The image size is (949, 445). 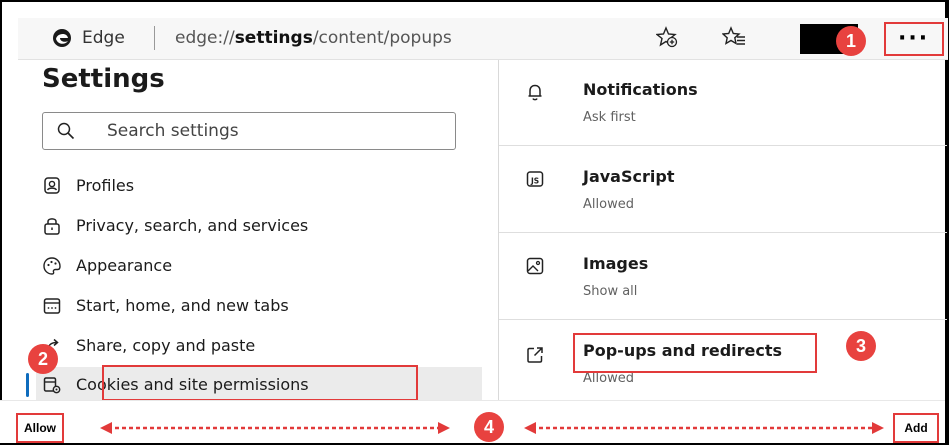 I want to click on browser-name: Edge, so click(x=103, y=38).